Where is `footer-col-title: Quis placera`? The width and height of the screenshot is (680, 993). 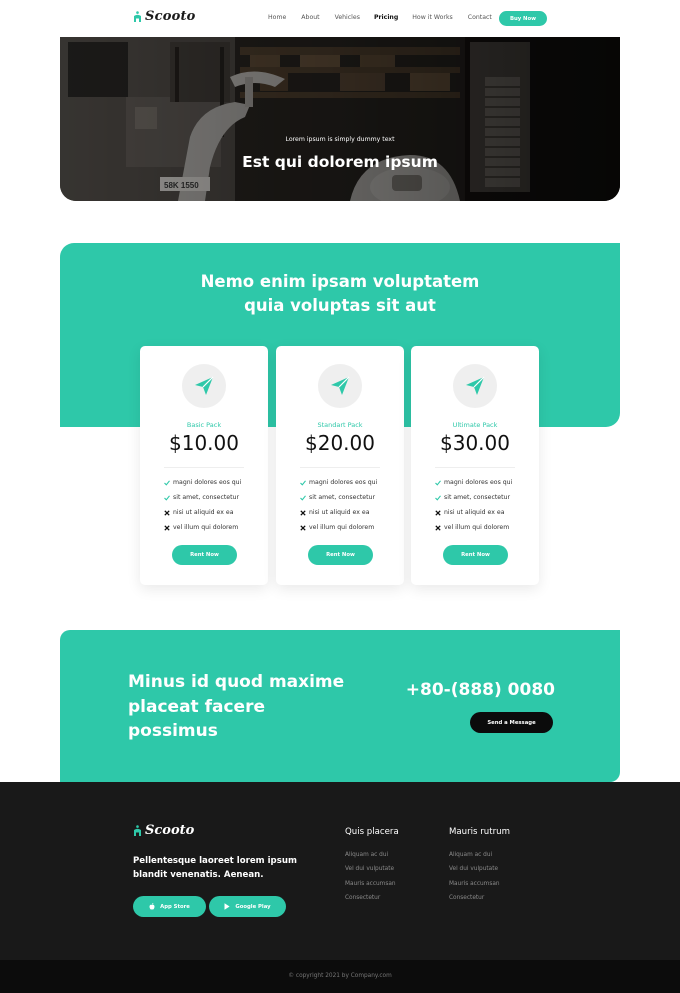 footer-col-title: Quis placera is located at coordinates (372, 832).